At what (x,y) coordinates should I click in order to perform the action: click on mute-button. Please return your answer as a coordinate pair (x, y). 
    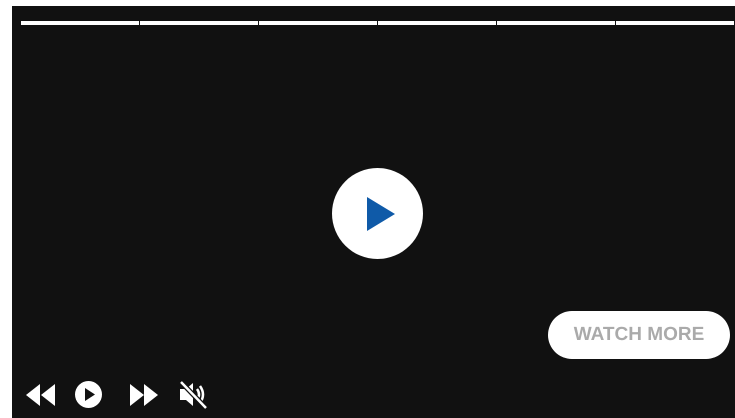
    Looking at the image, I should click on (193, 394).